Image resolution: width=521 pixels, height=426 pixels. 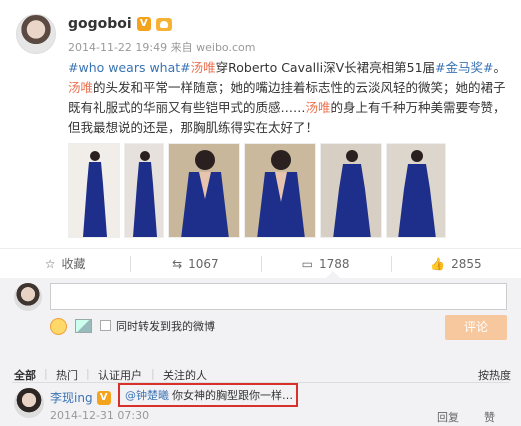 I want to click on filter-hot: 热门, so click(x=67, y=375).